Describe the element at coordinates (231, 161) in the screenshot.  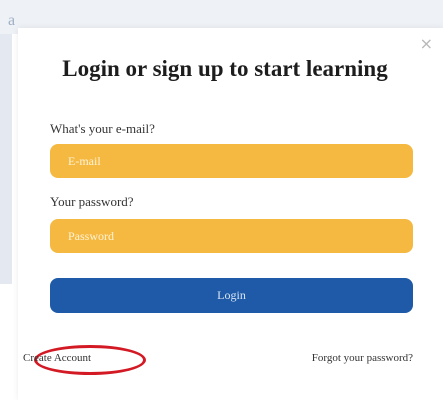
I see `email-field` at that location.